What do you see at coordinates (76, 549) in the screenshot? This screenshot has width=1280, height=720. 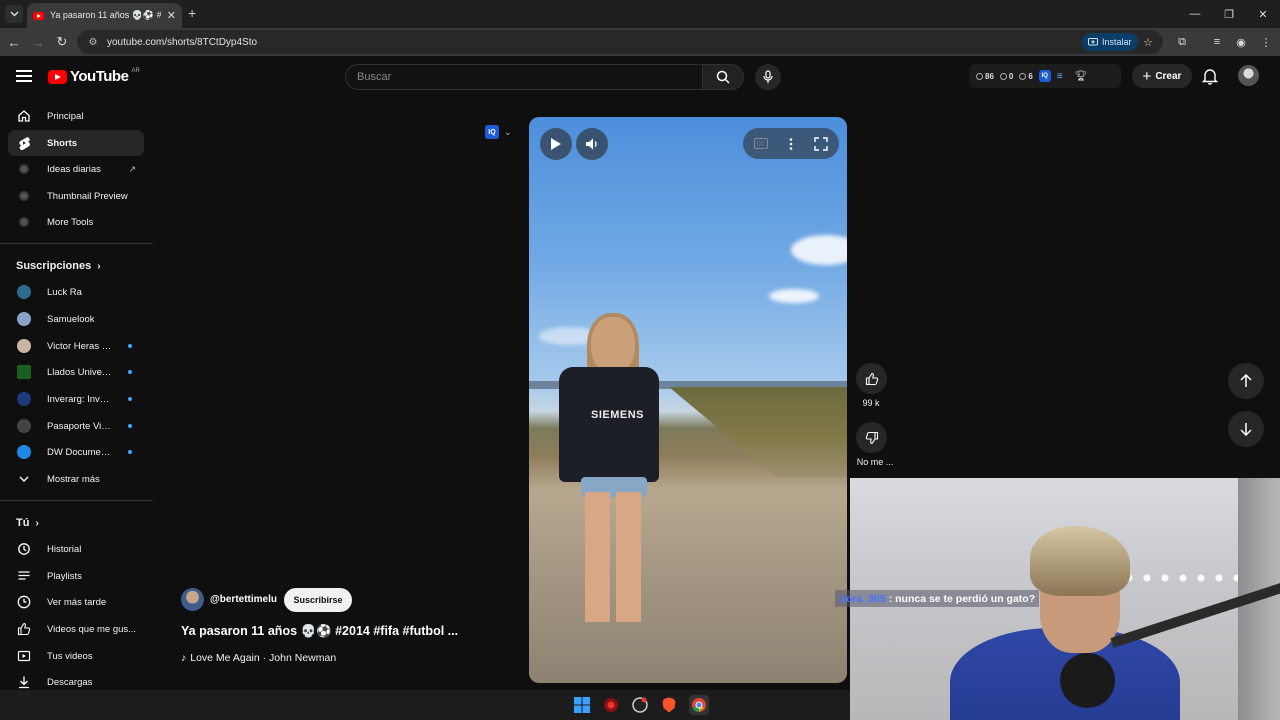 I see `sidebar-item-historial: Historial` at bounding box center [76, 549].